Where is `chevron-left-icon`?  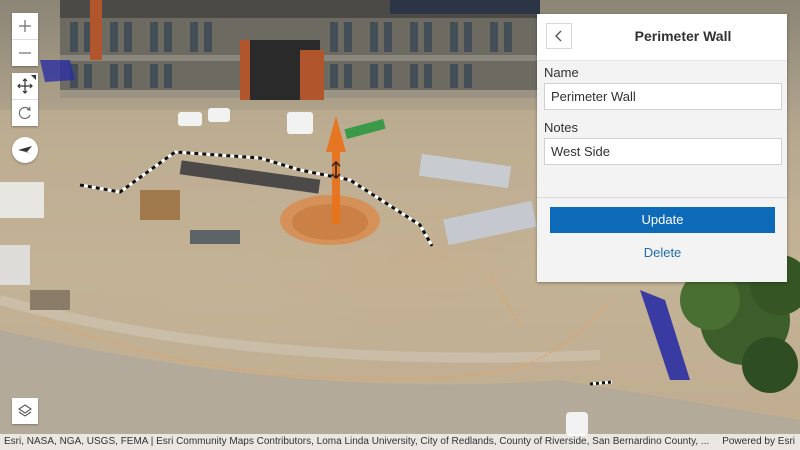 chevron-left-icon is located at coordinates (558, 36).